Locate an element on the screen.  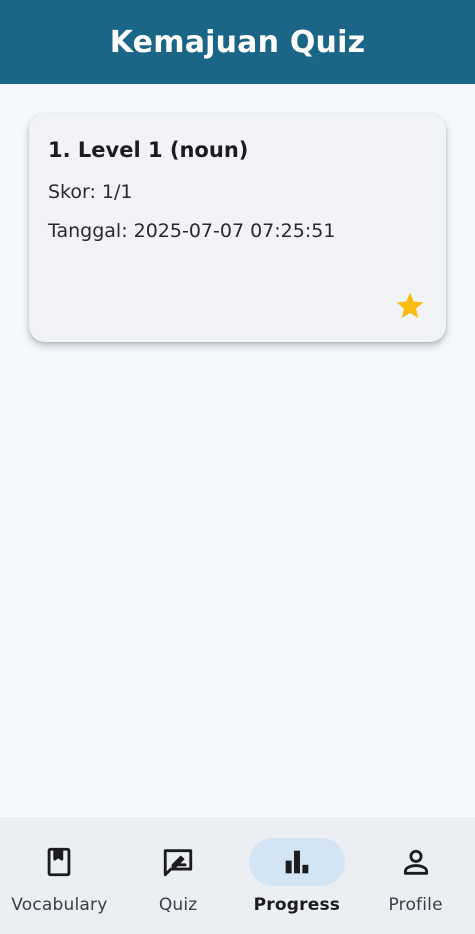
nav-label-progress: Progress is located at coordinates (297, 905).